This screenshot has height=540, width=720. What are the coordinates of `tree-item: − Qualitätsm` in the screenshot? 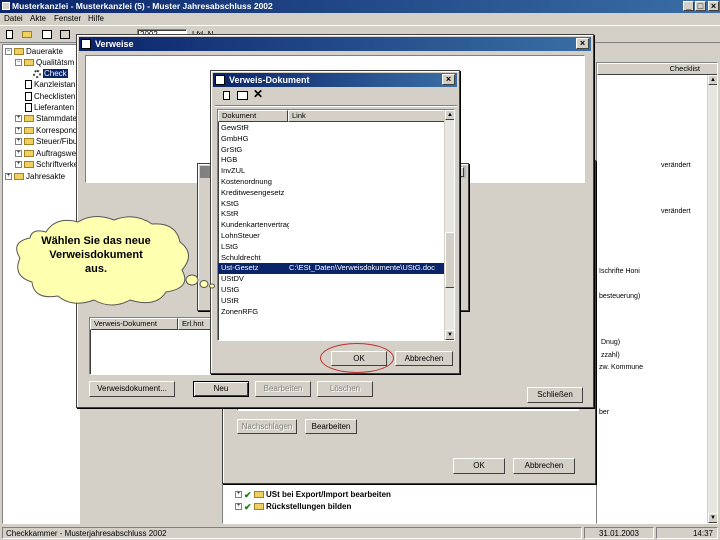 It's located at (44, 62).